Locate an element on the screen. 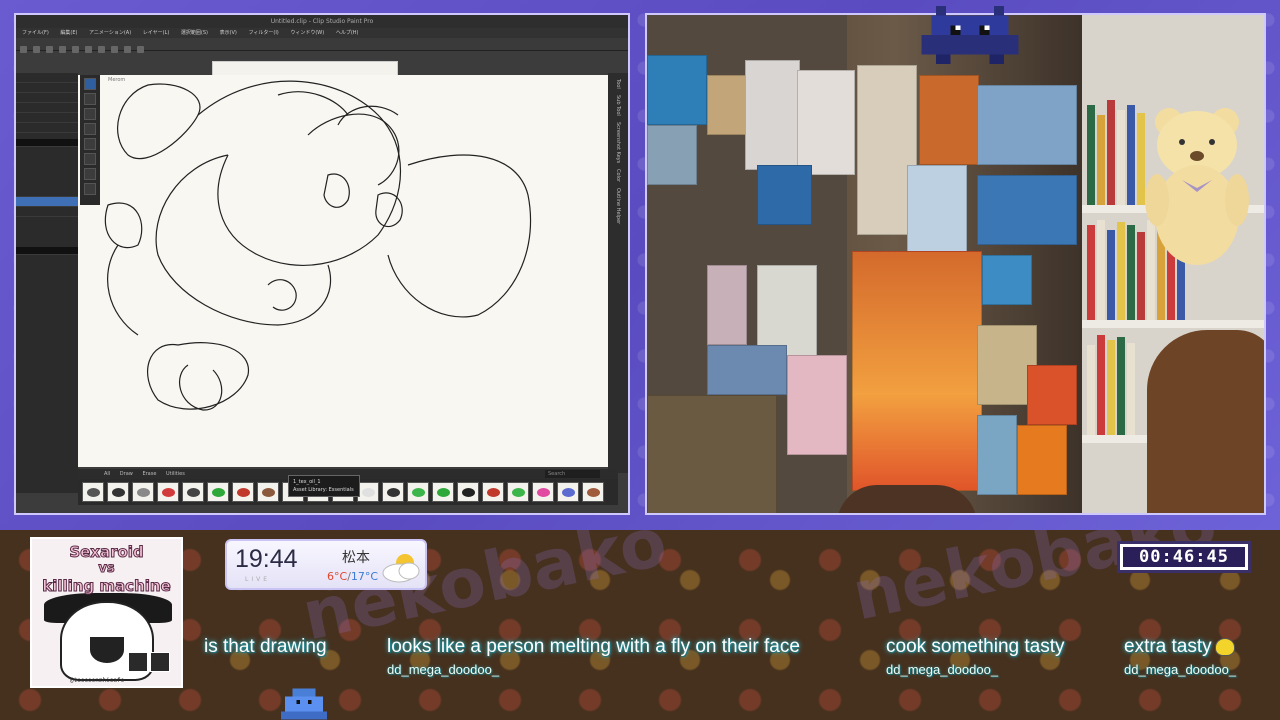 Image resolution: width=1280 pixels, height=720 pixels. dock-tab-tool: Tool is located at coordinates (618, 84).